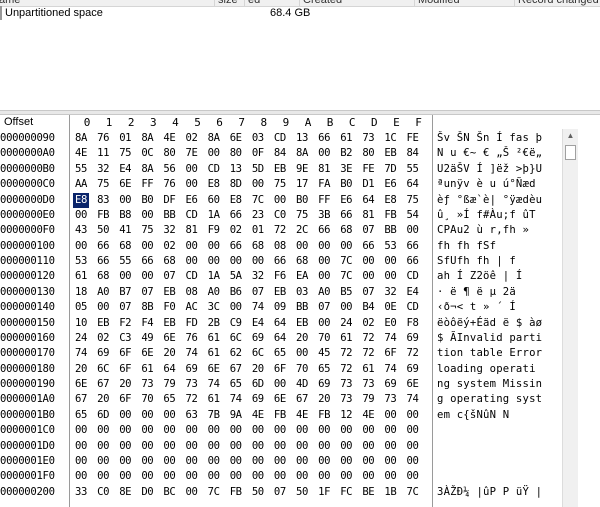 The image size is (600, 507). Describe the element at coordinates (413, 153) in the screenshot. I see `hex-byte: 84` at that location.